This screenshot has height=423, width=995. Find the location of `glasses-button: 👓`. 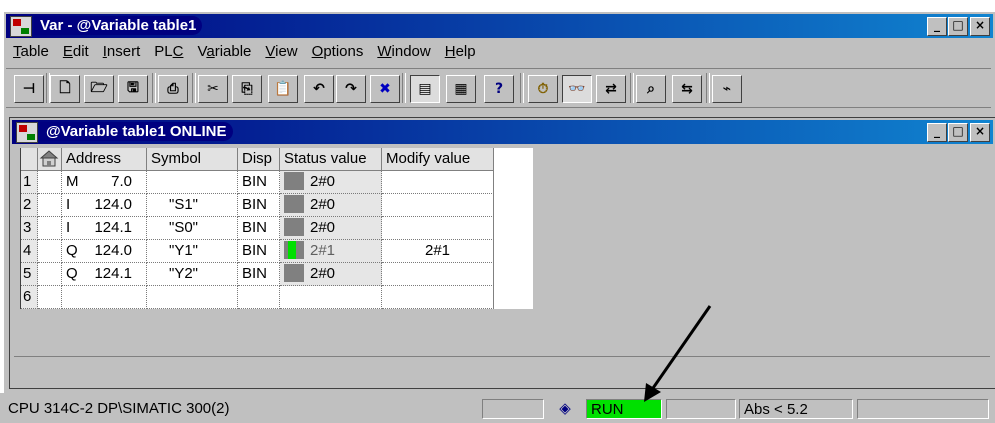

glasses-button: 👓 is located at coordinates (577, 89).